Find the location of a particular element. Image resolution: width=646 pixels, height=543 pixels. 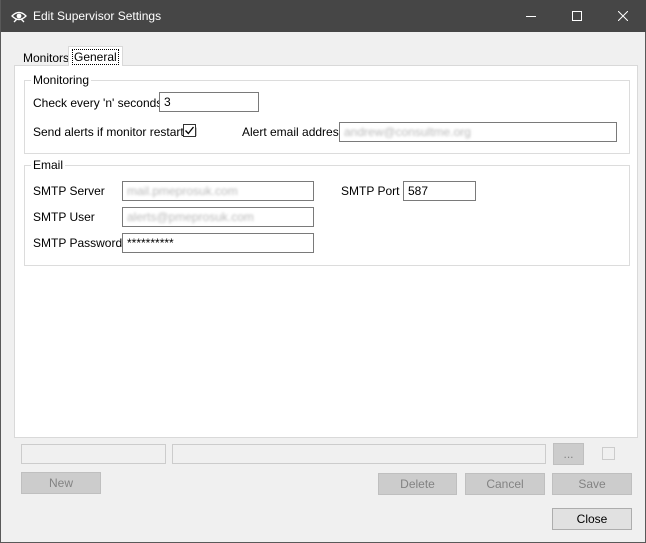

smtp-server-input: mail.pmeprosuk.com is located at coordinates (218, 191).